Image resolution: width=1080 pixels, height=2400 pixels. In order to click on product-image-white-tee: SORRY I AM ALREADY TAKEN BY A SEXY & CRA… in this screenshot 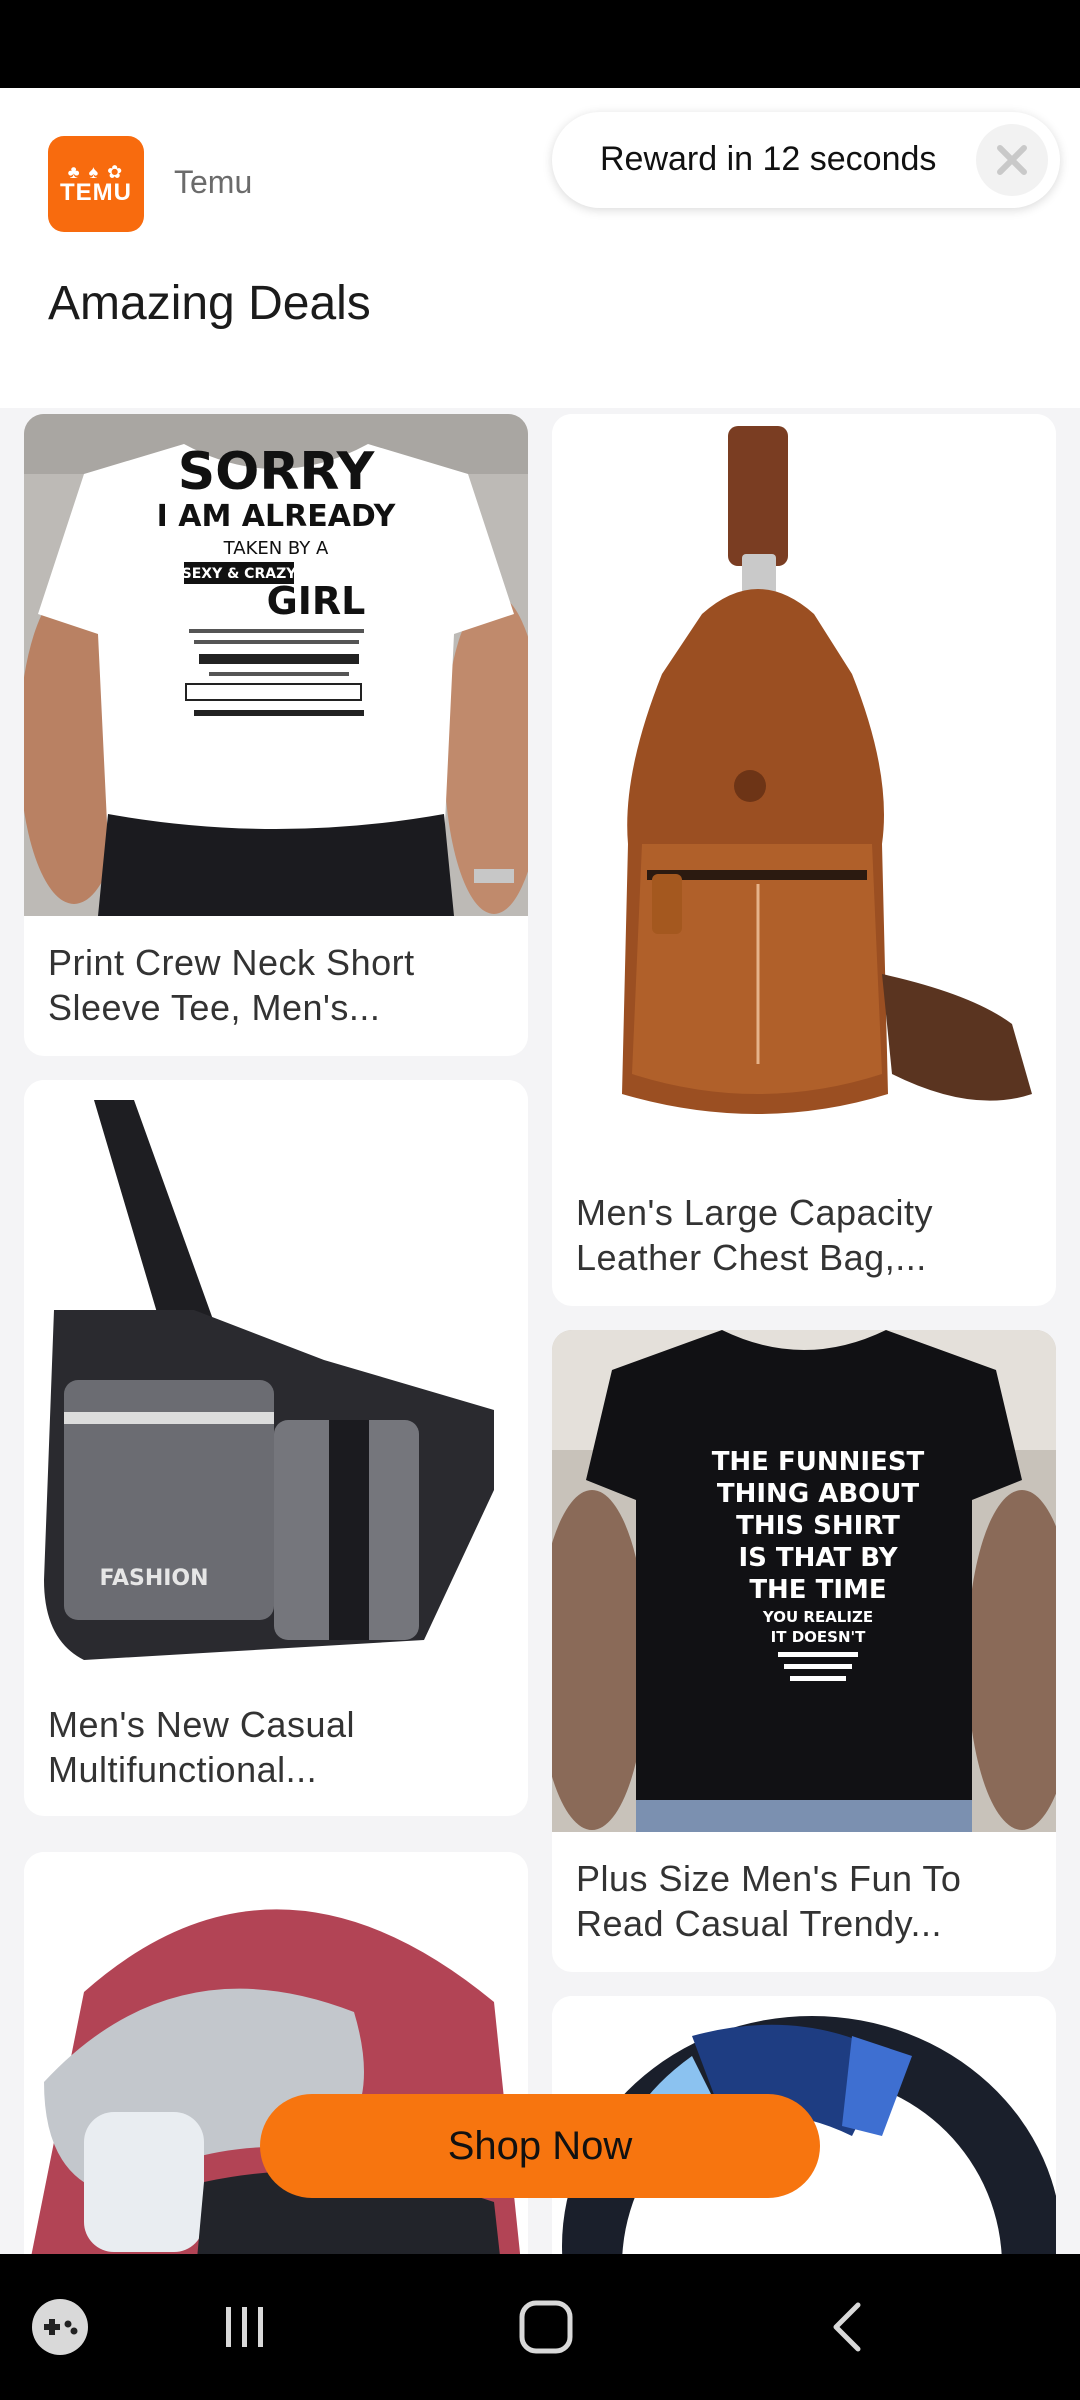, I will do `click(276, 665)`.